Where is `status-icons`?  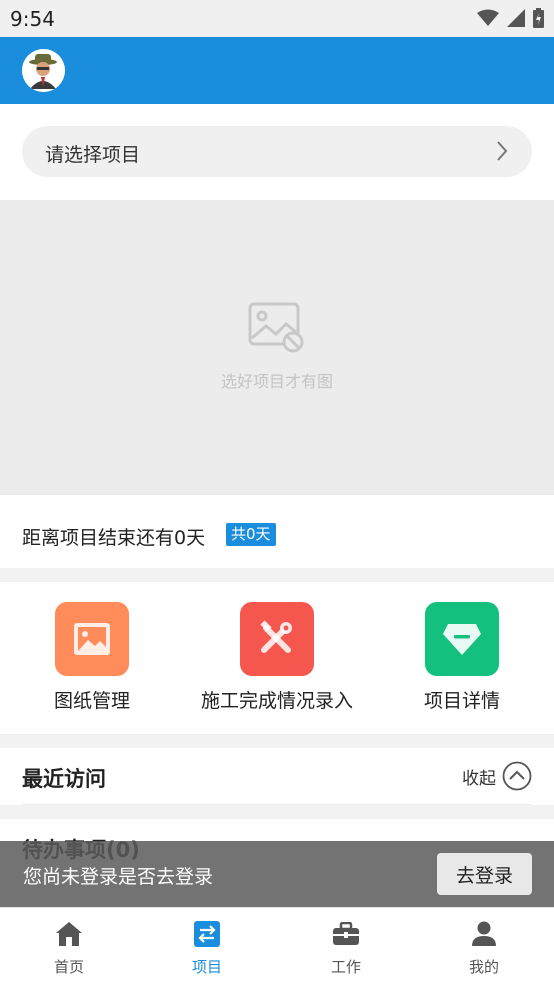
status-icons is located at coordinates (510, 18).